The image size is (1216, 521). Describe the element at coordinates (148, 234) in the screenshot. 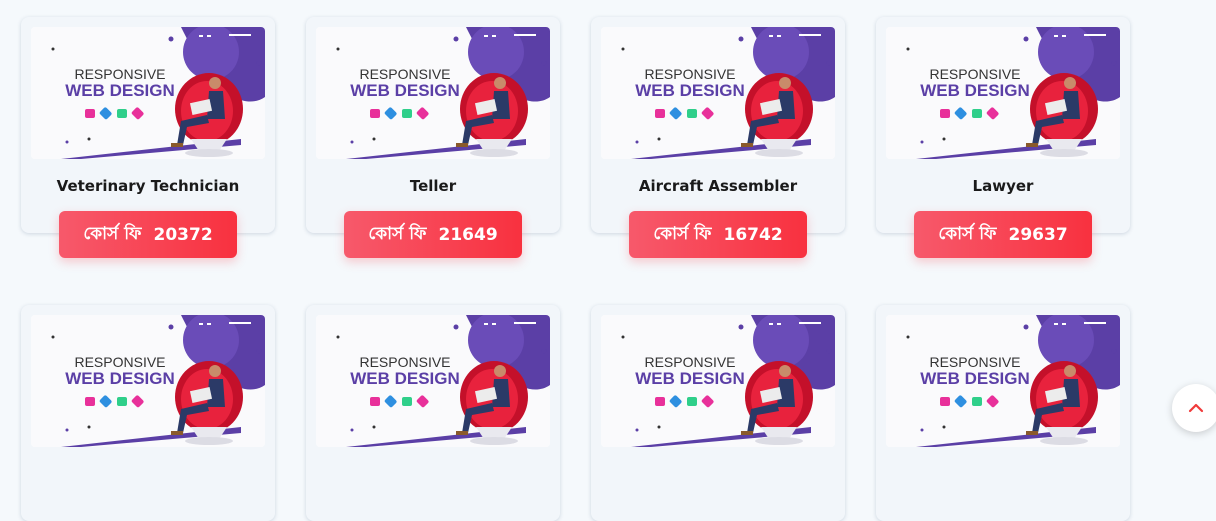

I see `course-fee-button: কোর্স ফি 20372` at that location.